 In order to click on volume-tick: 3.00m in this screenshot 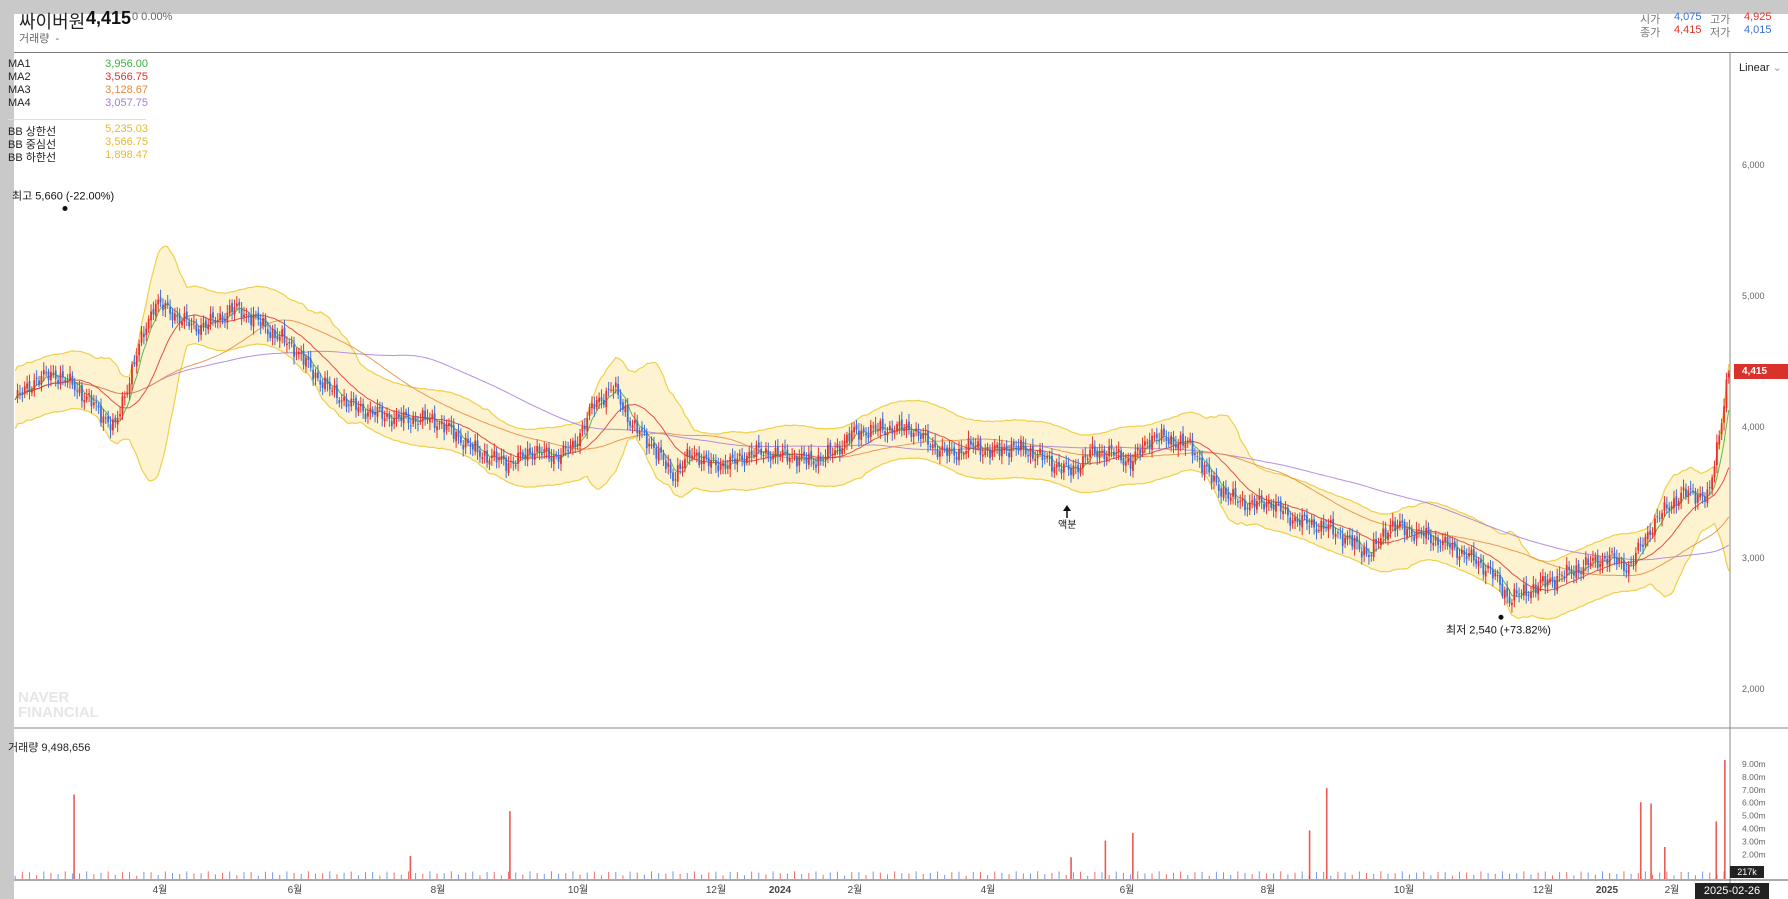, I will do `click(1754, 841)`.